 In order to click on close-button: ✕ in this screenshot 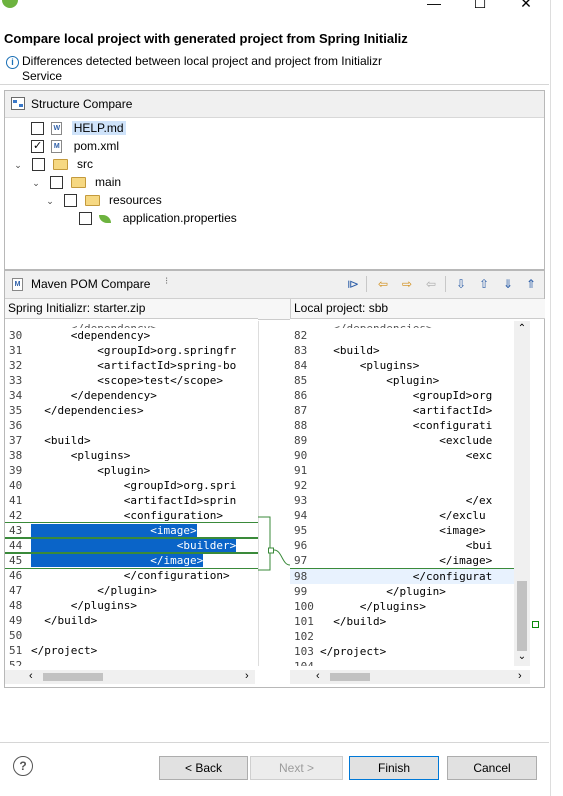, I will do `click(526, 6)`.